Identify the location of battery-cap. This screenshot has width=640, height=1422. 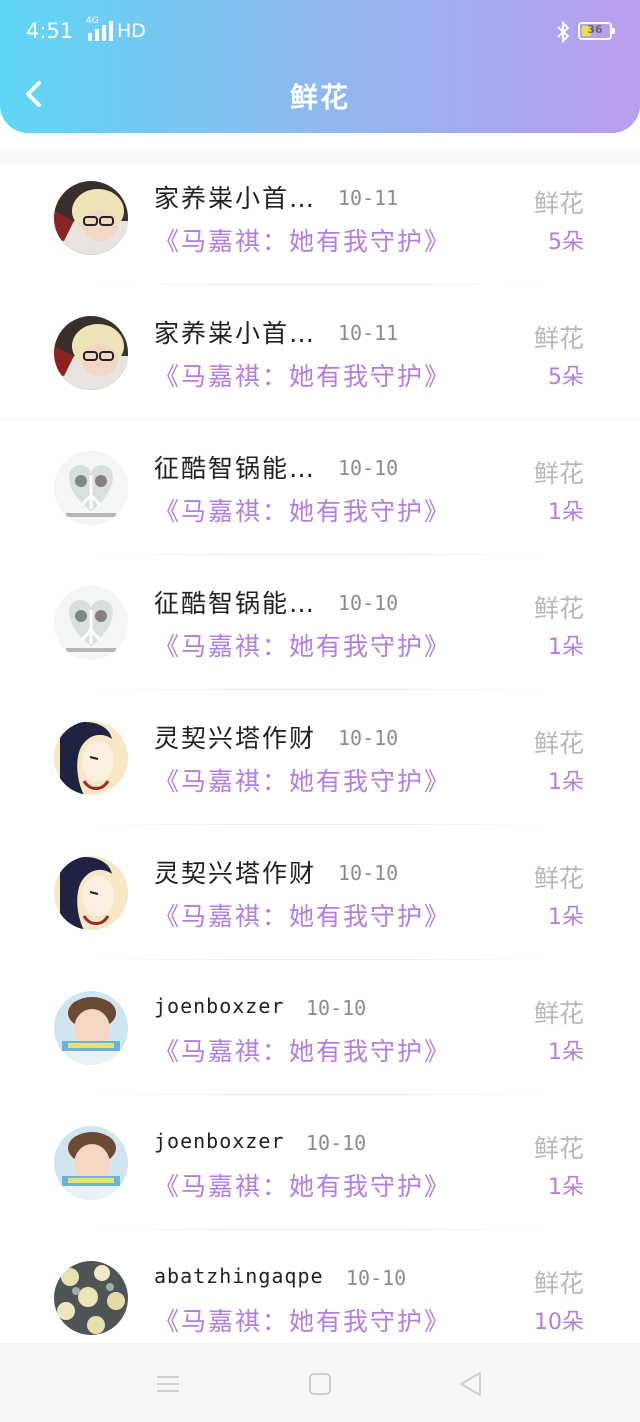
(613, 31).